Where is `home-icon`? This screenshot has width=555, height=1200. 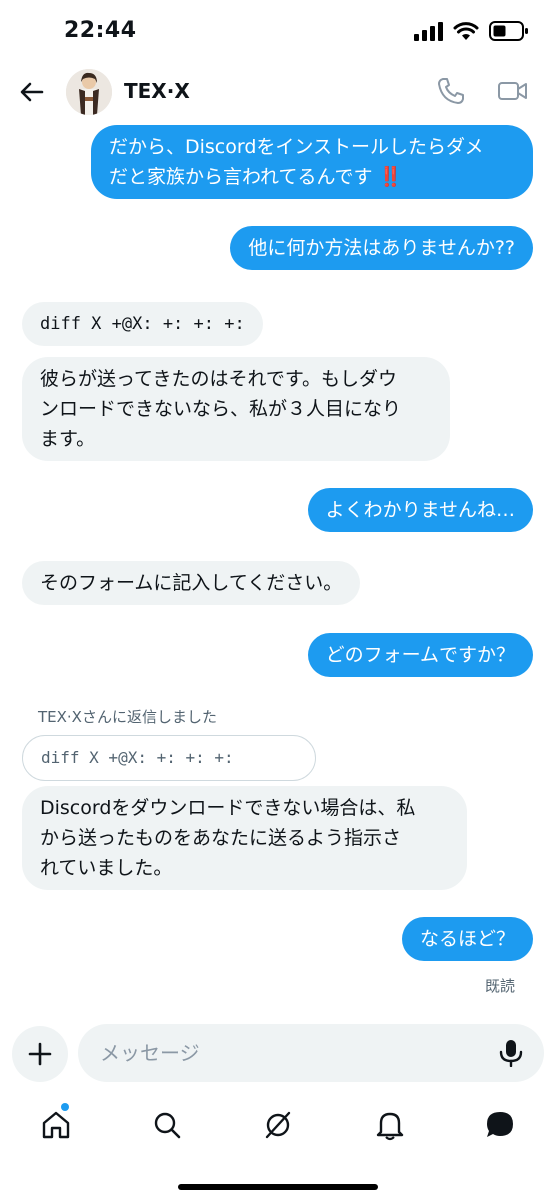 home-icon is located at coordinates (56, 1125).